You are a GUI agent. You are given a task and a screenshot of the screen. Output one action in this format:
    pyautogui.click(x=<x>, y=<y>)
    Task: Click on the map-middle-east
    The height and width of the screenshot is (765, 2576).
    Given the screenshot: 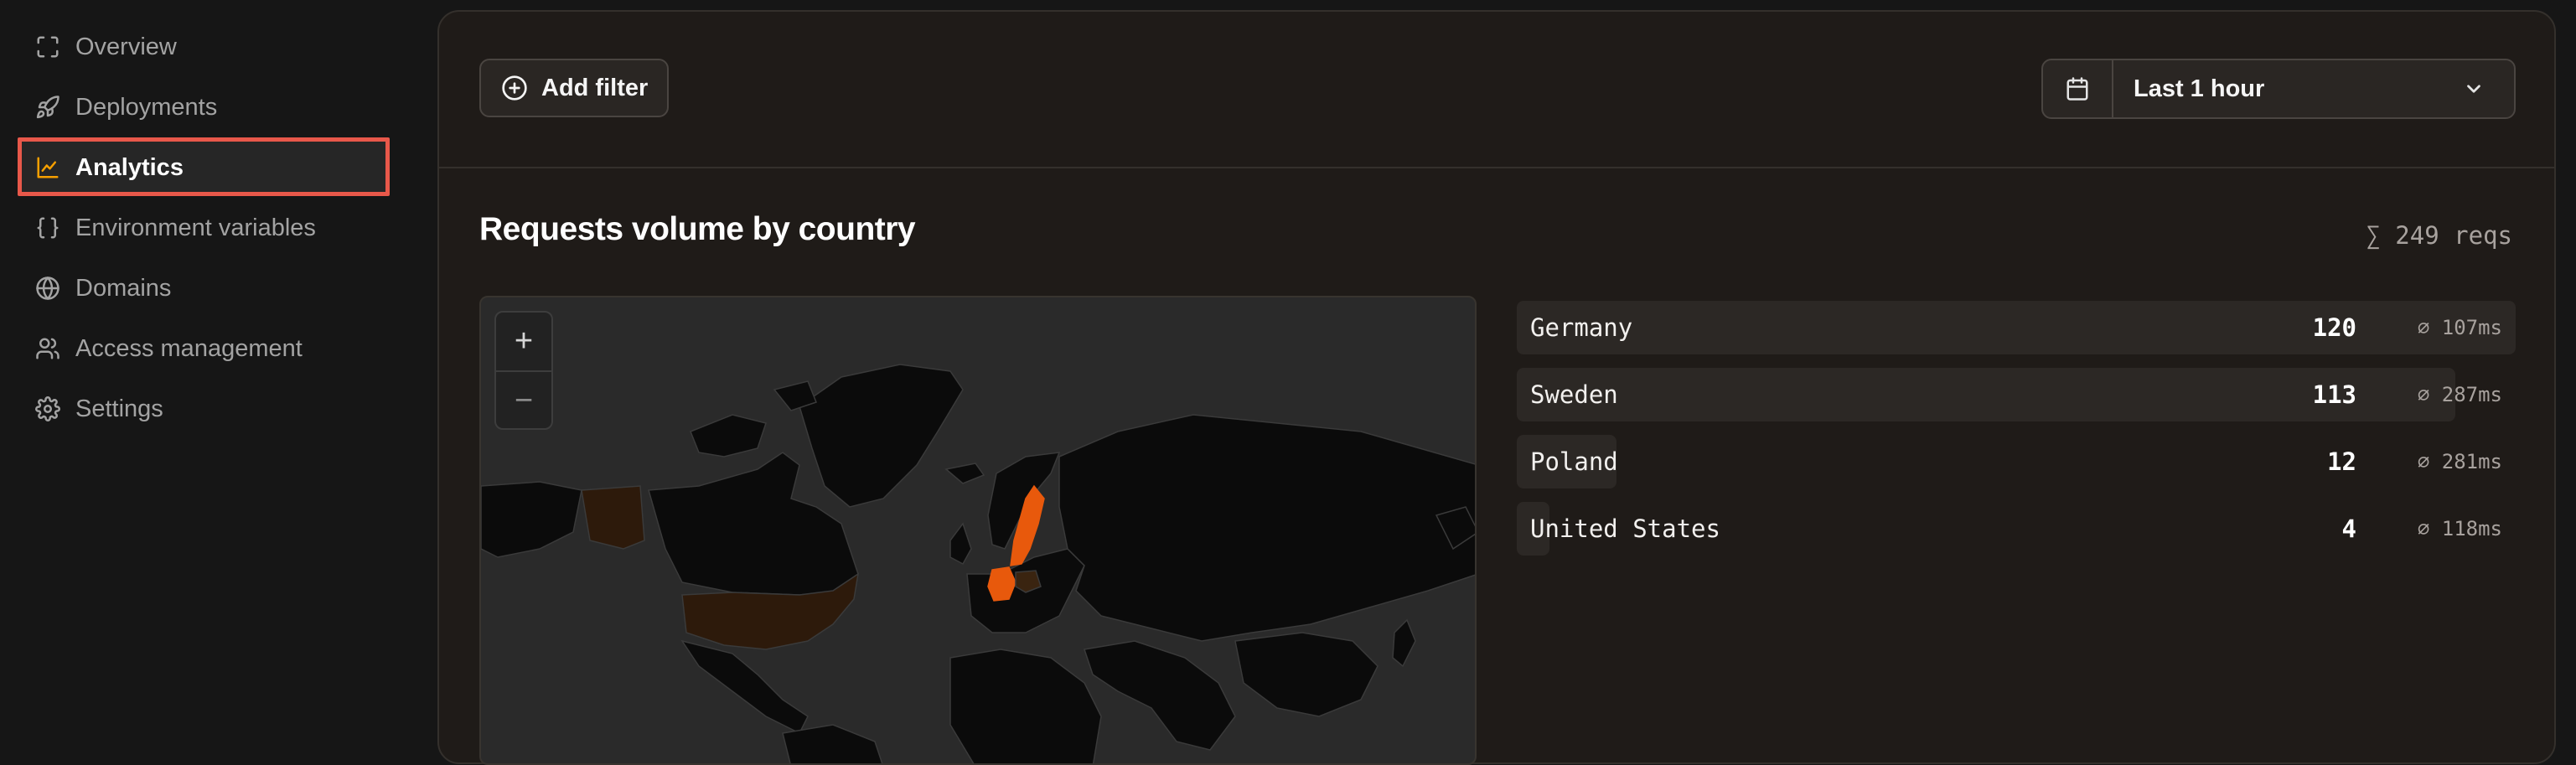 What is the action you would take?
    pyautogui.click(x=1160, y=695)
    